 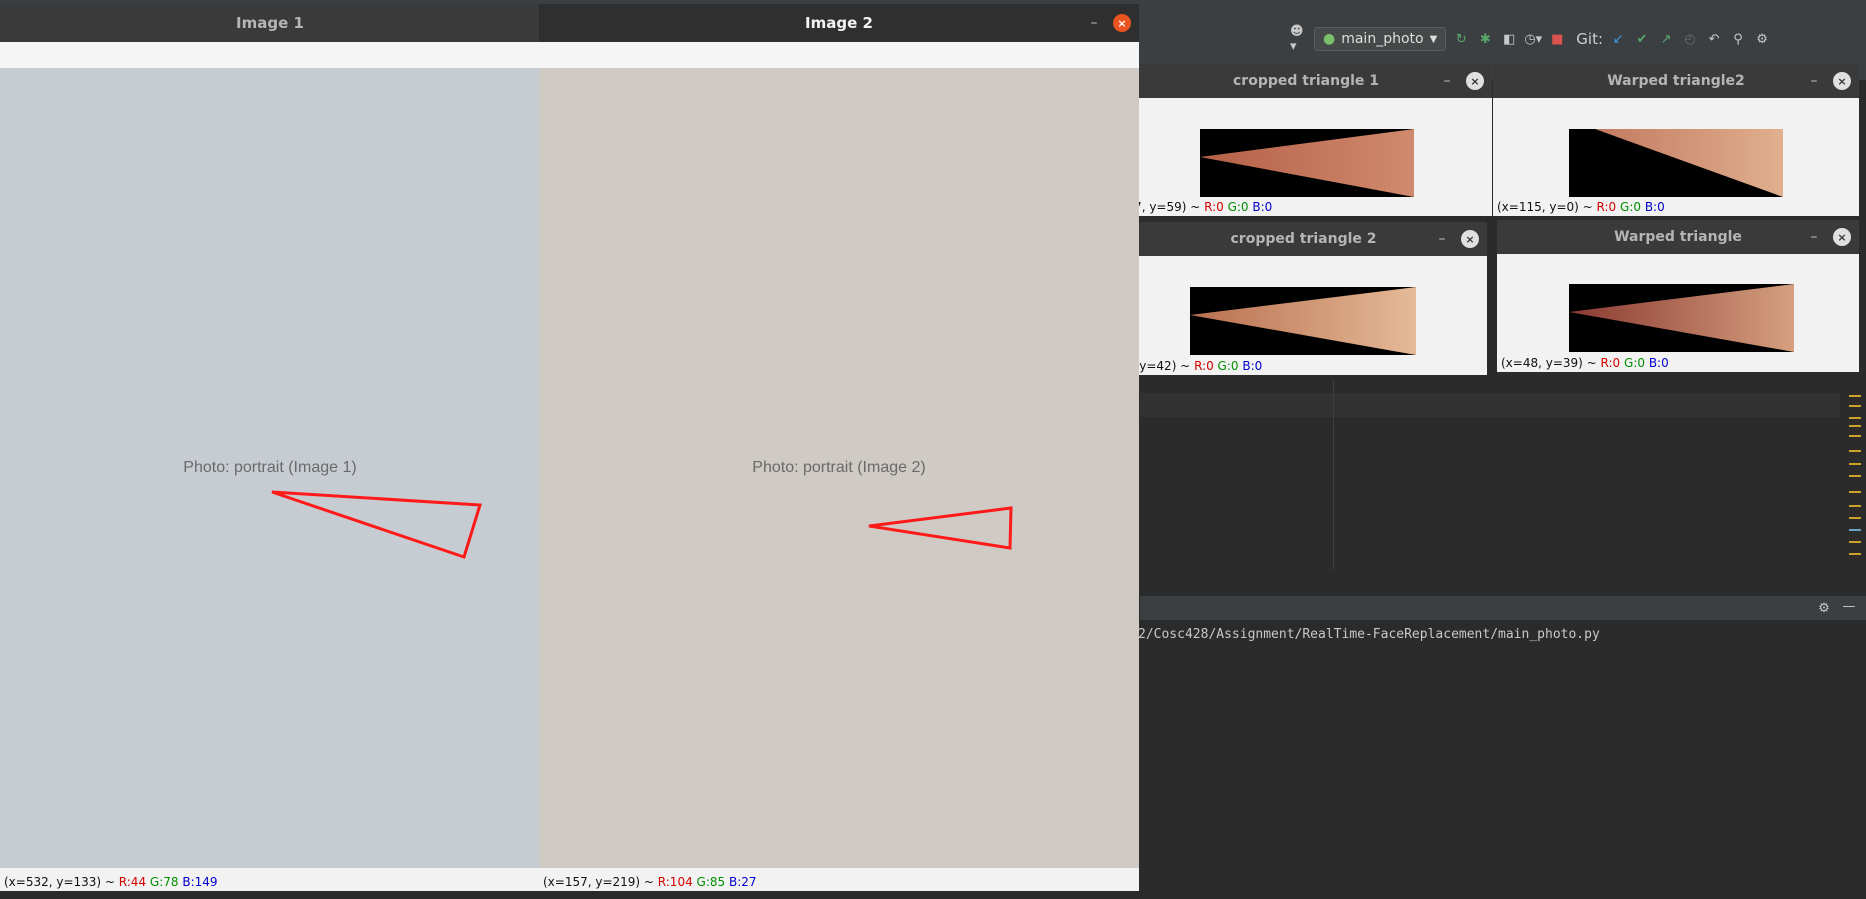 I want to click on window-title: Image 1, so click(x=270, y=23).